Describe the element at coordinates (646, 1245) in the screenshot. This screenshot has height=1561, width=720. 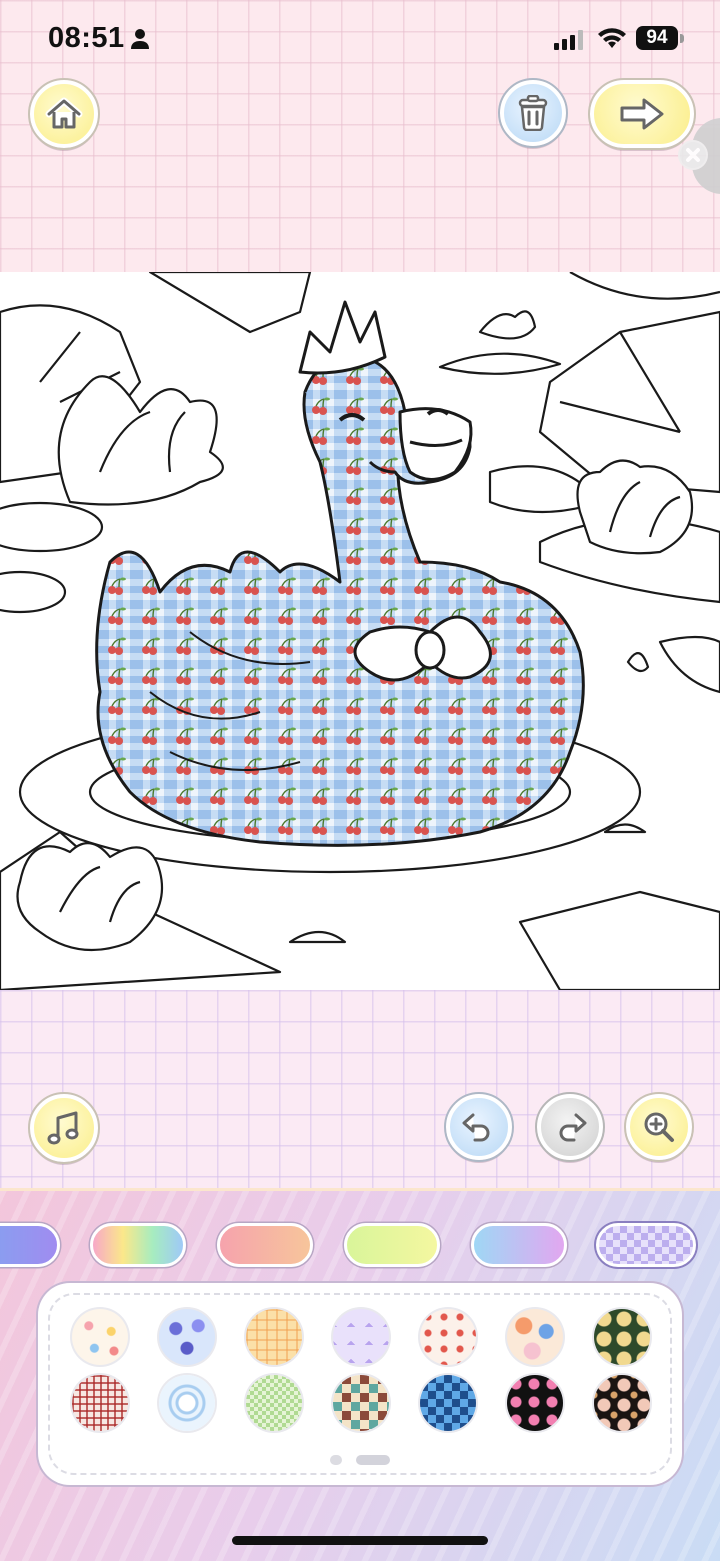
I see `category-pattern-gingham` at that location.